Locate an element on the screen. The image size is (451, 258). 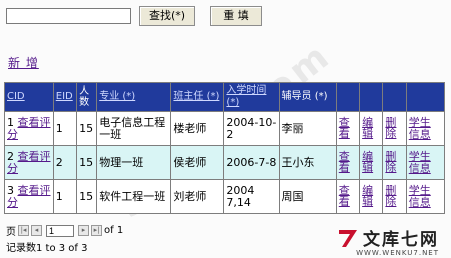
page-total: of 1 is located at coordinates (114, 230).